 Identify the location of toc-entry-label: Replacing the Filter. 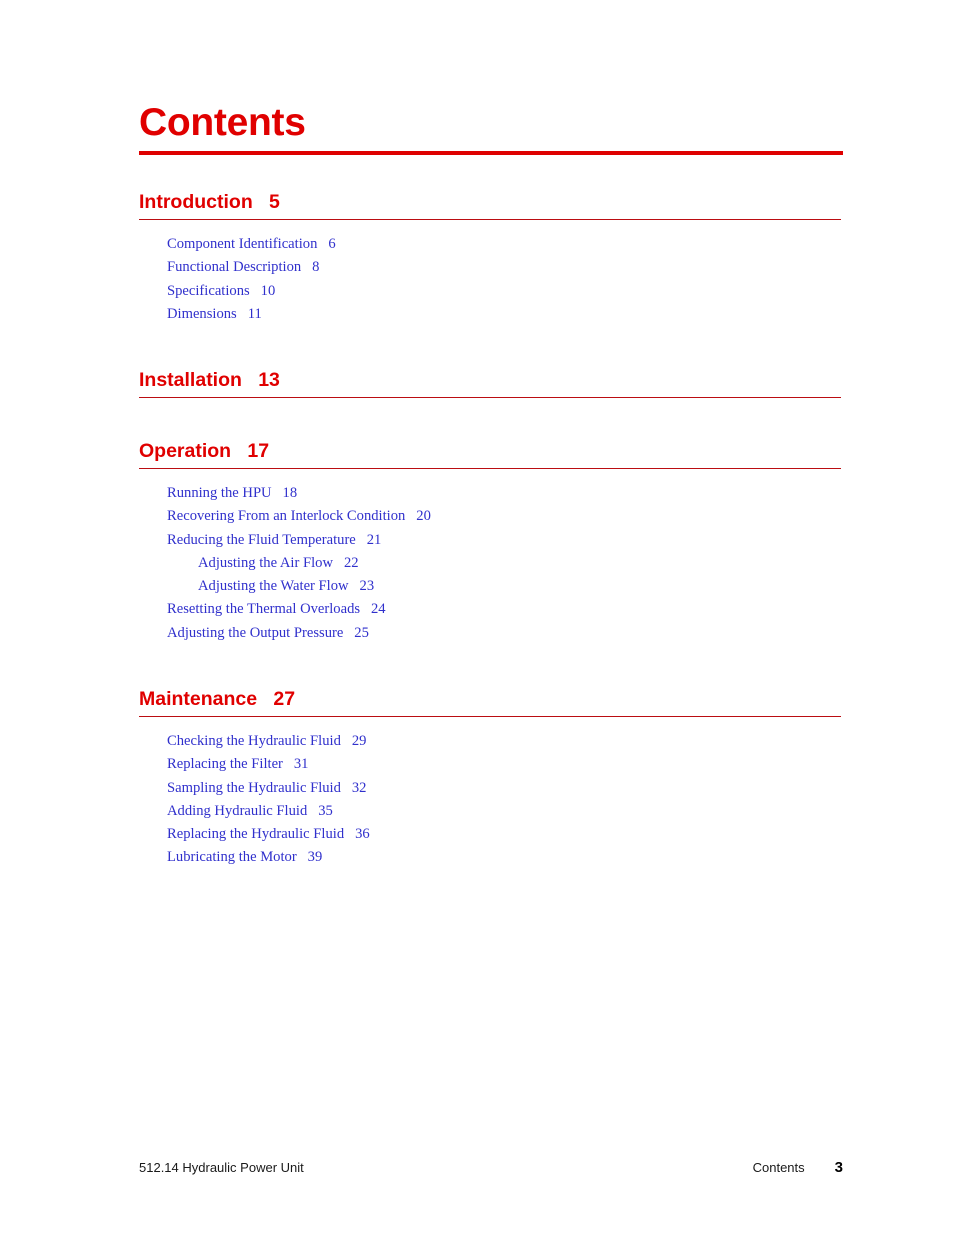
(225, 764).